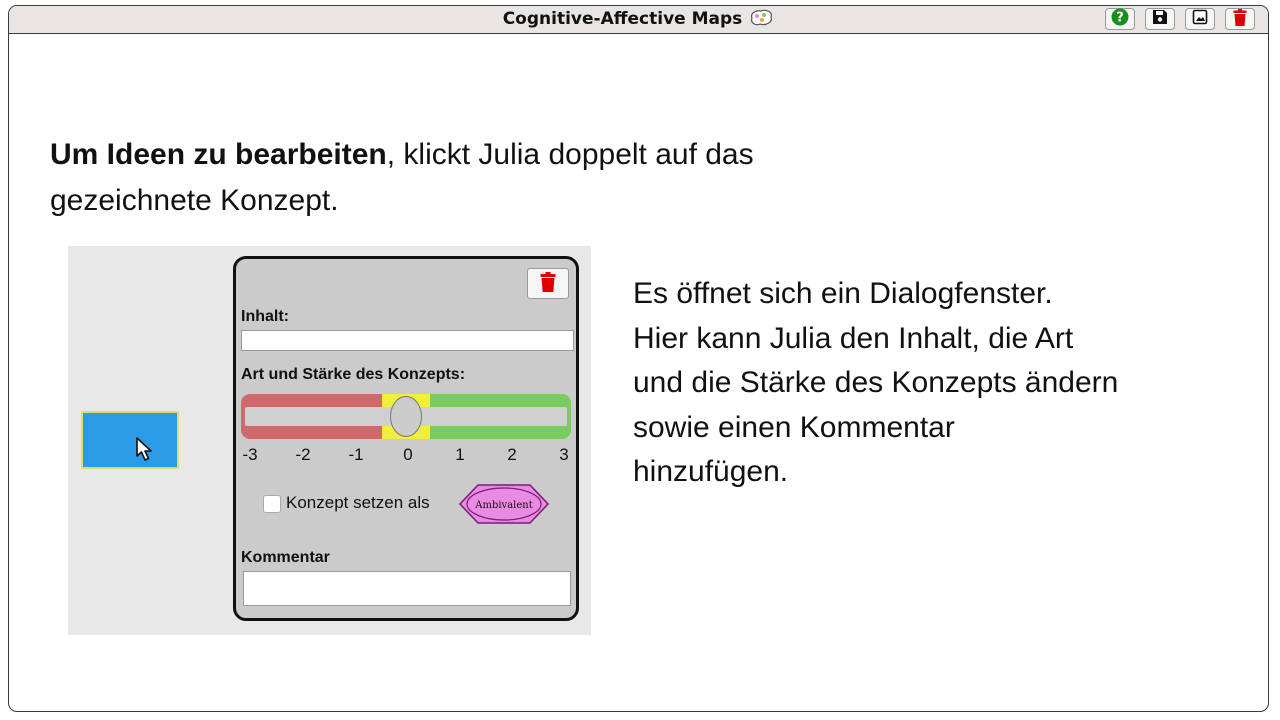  What do you see at coordinates (794, 427) in the screenshot?
I see `description-line: sowie einen Kommentar` at bounding box center [794, 427].